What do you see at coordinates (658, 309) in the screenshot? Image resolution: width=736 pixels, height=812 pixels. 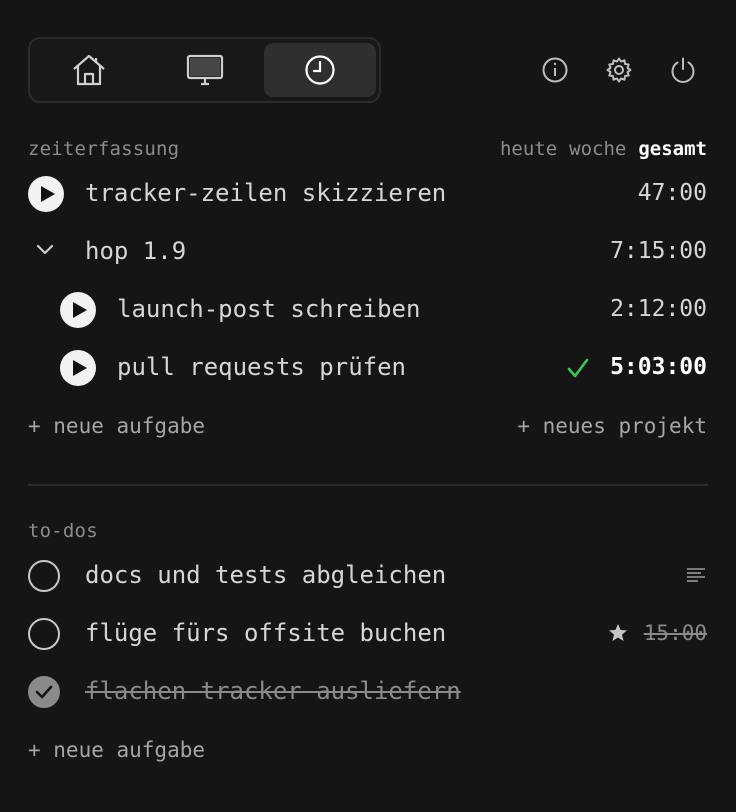 I see `task-time: 2:12:00` at bounding box center [658, 309].